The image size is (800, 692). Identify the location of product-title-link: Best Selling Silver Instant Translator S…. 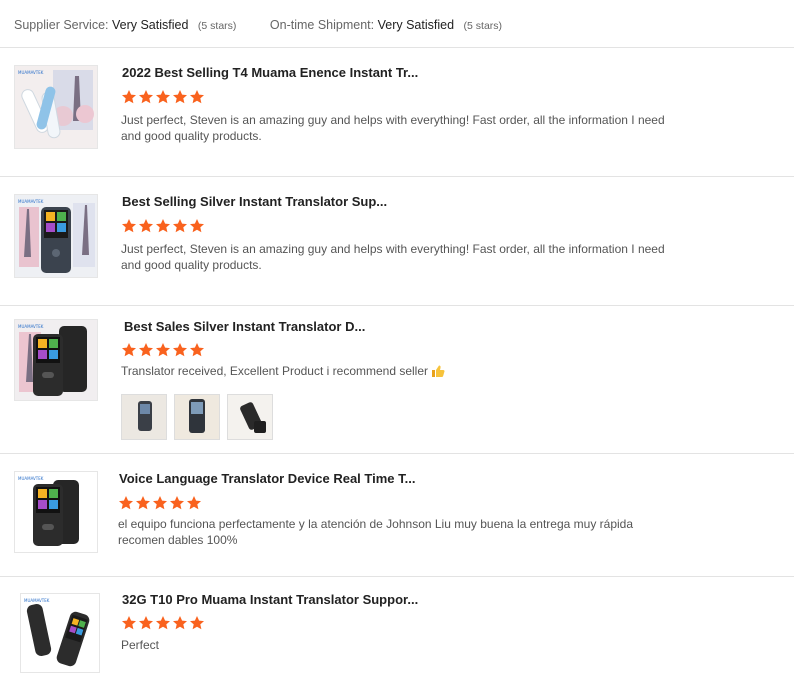
(254, 201).